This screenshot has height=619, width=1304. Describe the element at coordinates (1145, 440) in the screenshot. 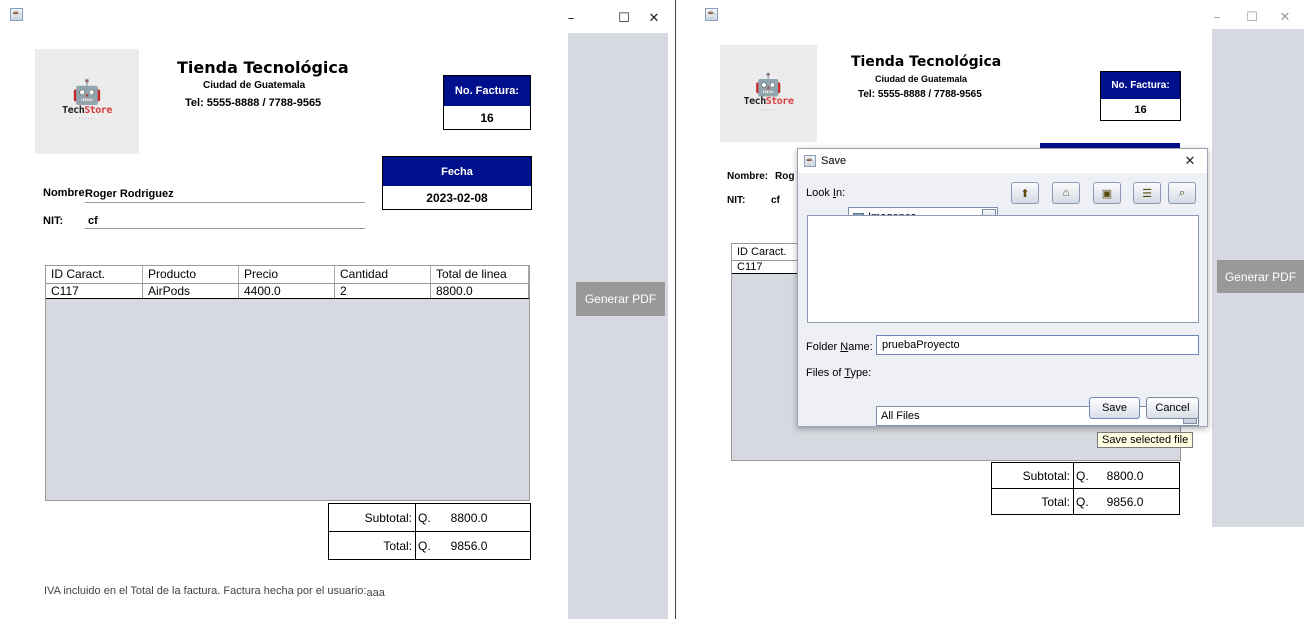

I see `save-tooltip: Save selected file` at that location.